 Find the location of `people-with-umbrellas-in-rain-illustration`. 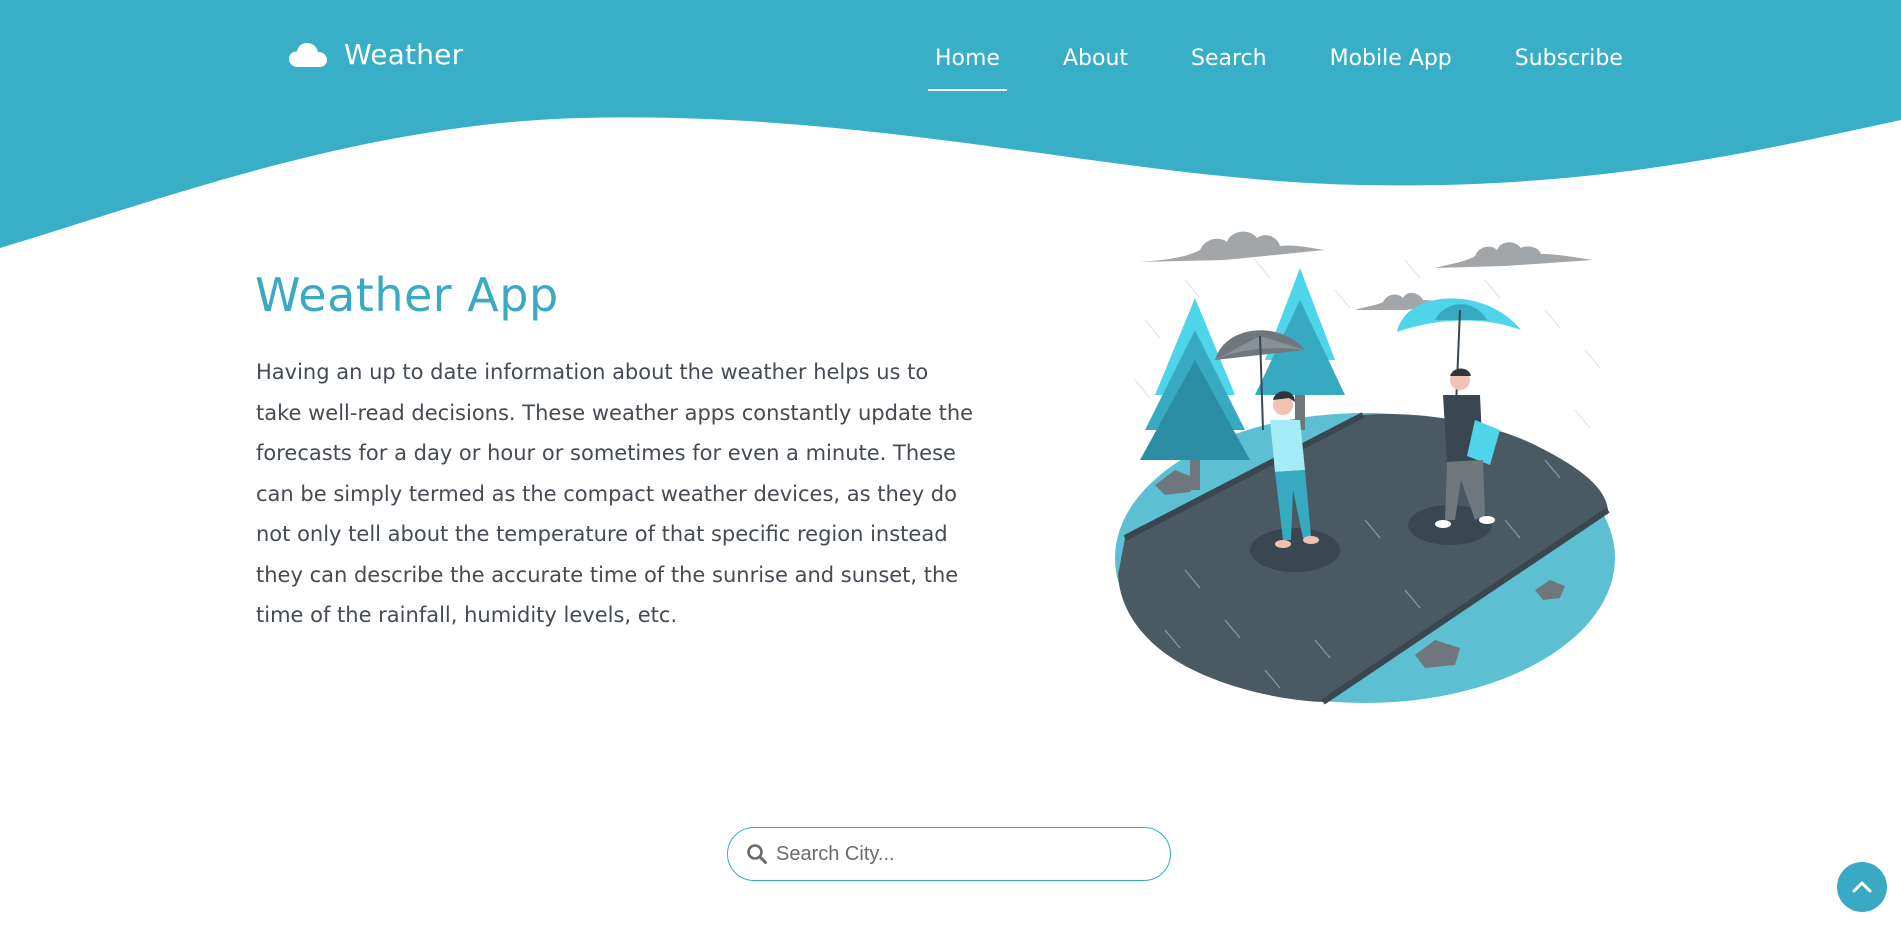

people-with-umbrellas-in-rain-illustration is located at coordinates (1365, 468).